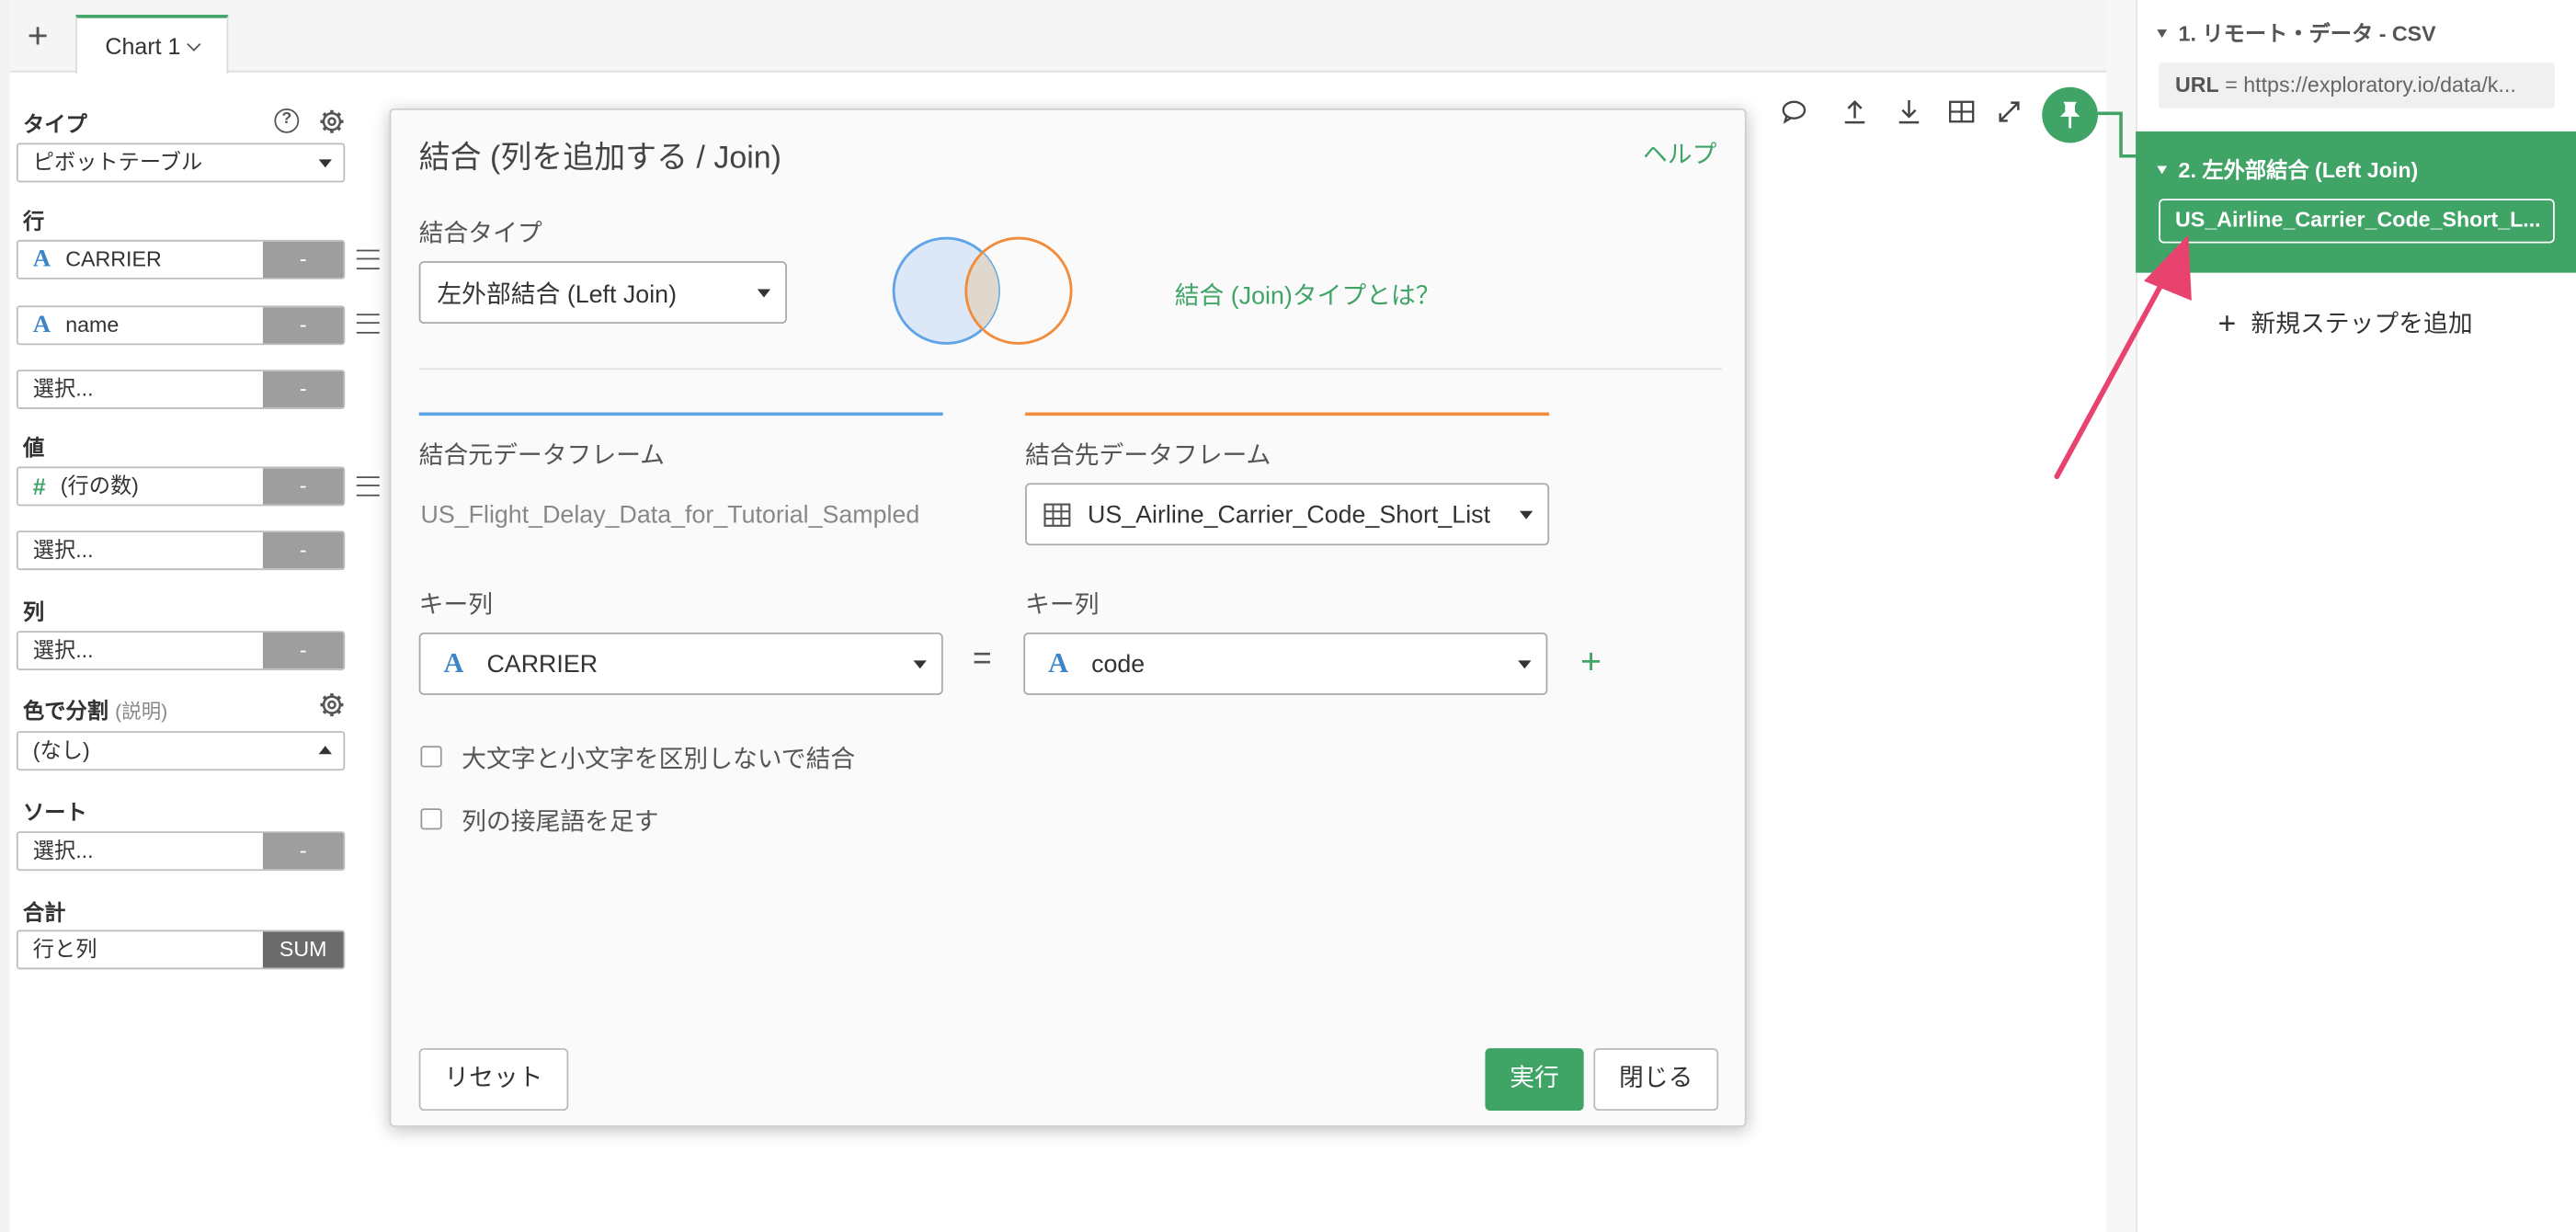 This screenshot has width=2576, height=1232. I want to click on left-join-venn-icon, so click(982, 290).